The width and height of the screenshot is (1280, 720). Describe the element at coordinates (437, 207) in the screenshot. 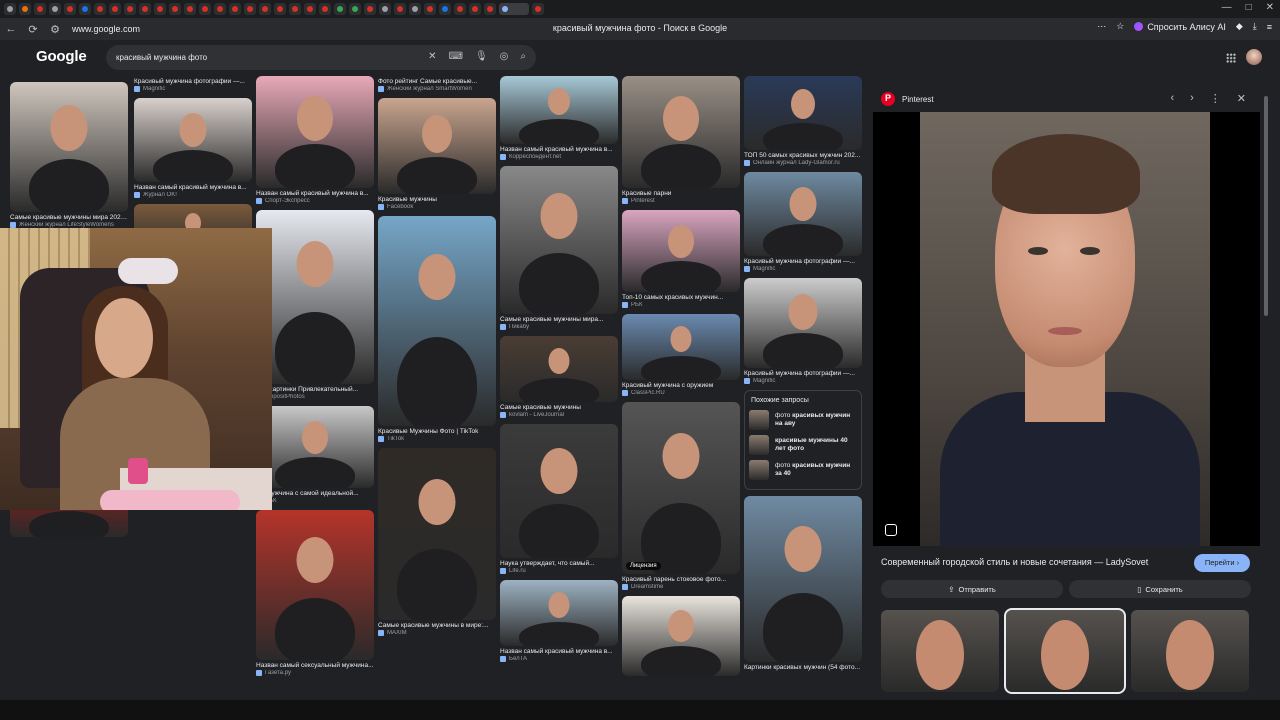

I see `image-source: Facebook` at that location.